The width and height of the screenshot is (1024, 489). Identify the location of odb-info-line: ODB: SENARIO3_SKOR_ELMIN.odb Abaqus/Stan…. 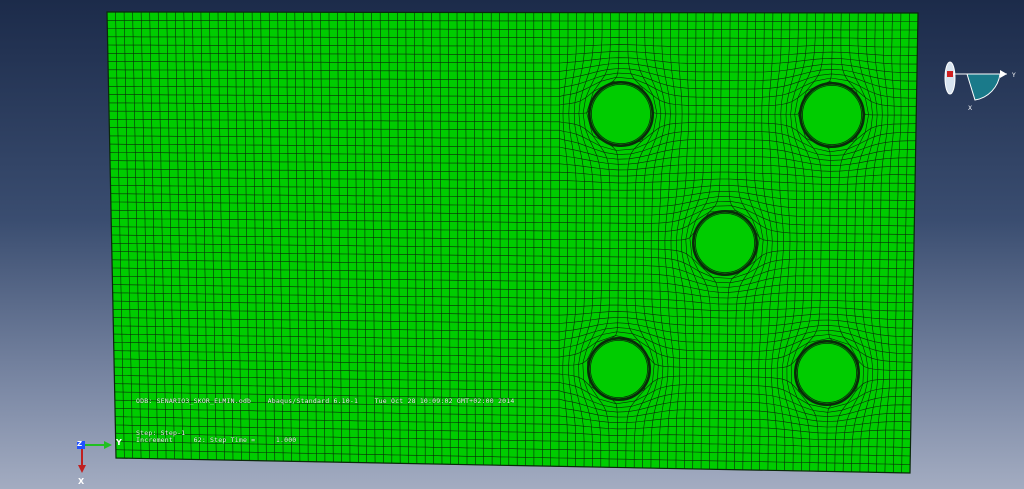
(325, 401).